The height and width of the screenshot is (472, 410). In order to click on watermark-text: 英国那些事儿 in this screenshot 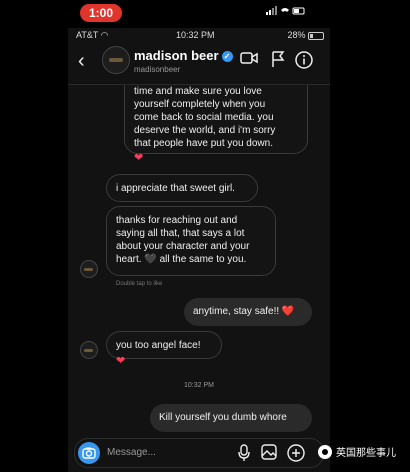, I will do `click(366, 453)`.